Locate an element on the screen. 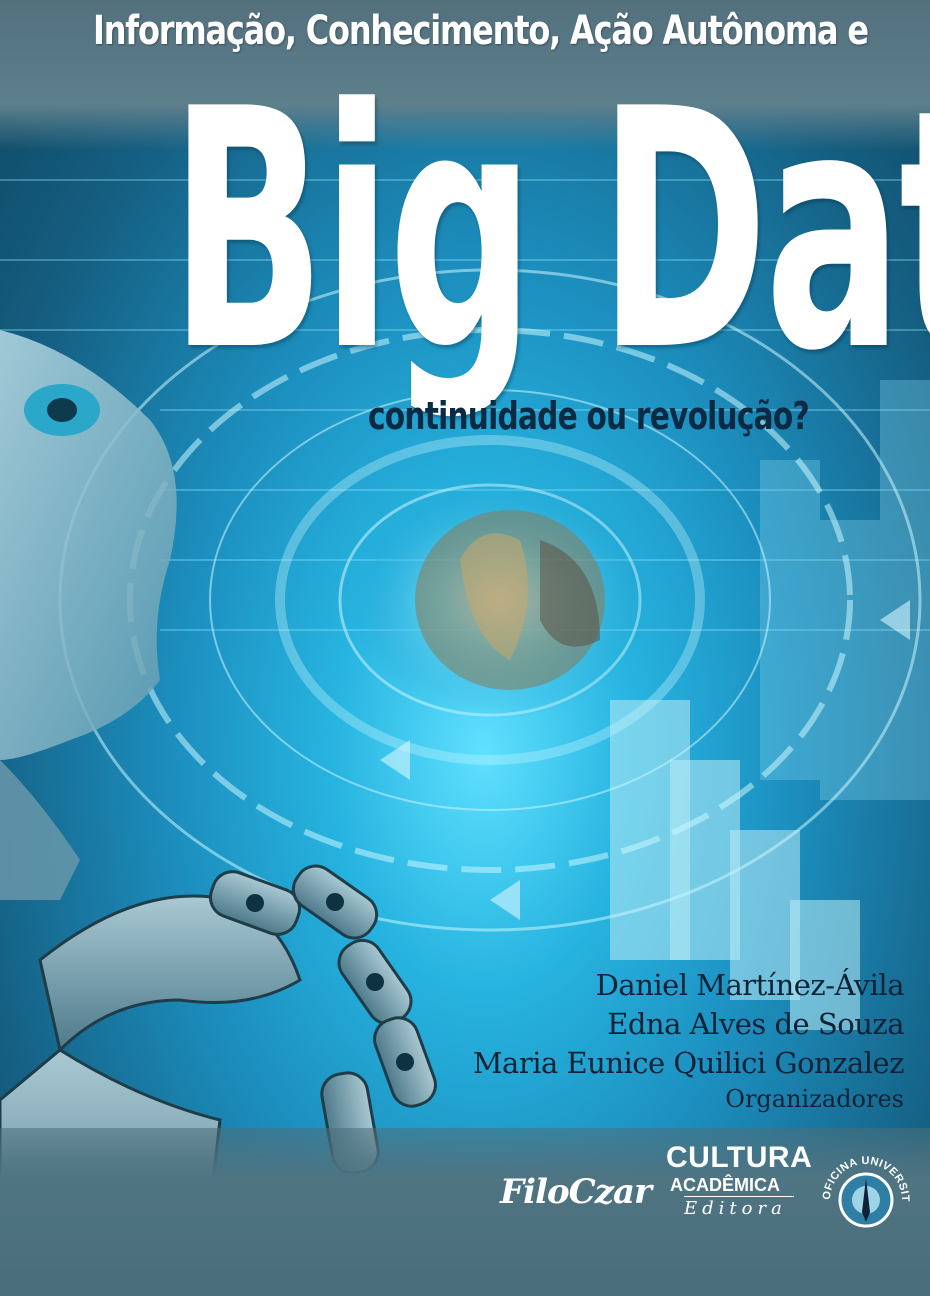  oficina-seal-logo: OFICINA UNIVERSITÁRIA is located at coordinates (864, 1183).